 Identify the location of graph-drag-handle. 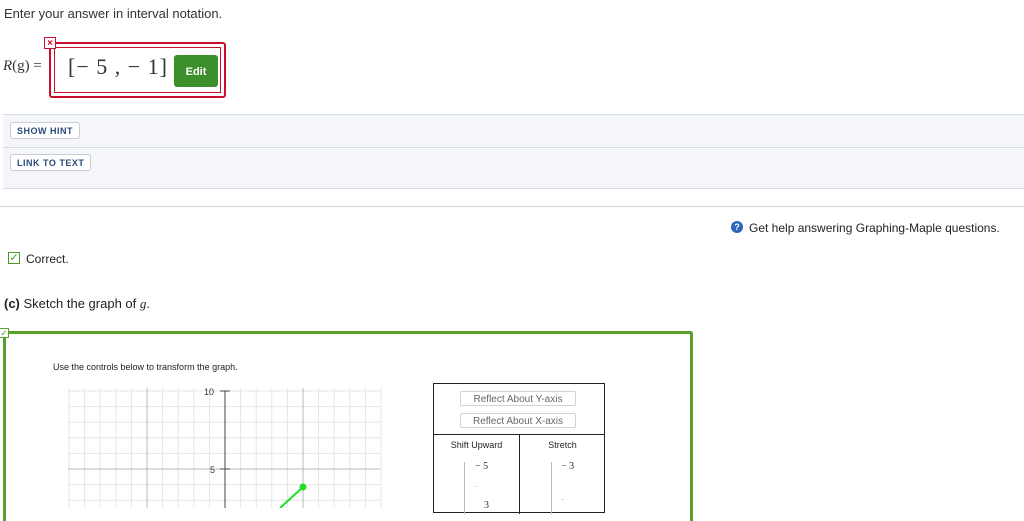
(303, 487).